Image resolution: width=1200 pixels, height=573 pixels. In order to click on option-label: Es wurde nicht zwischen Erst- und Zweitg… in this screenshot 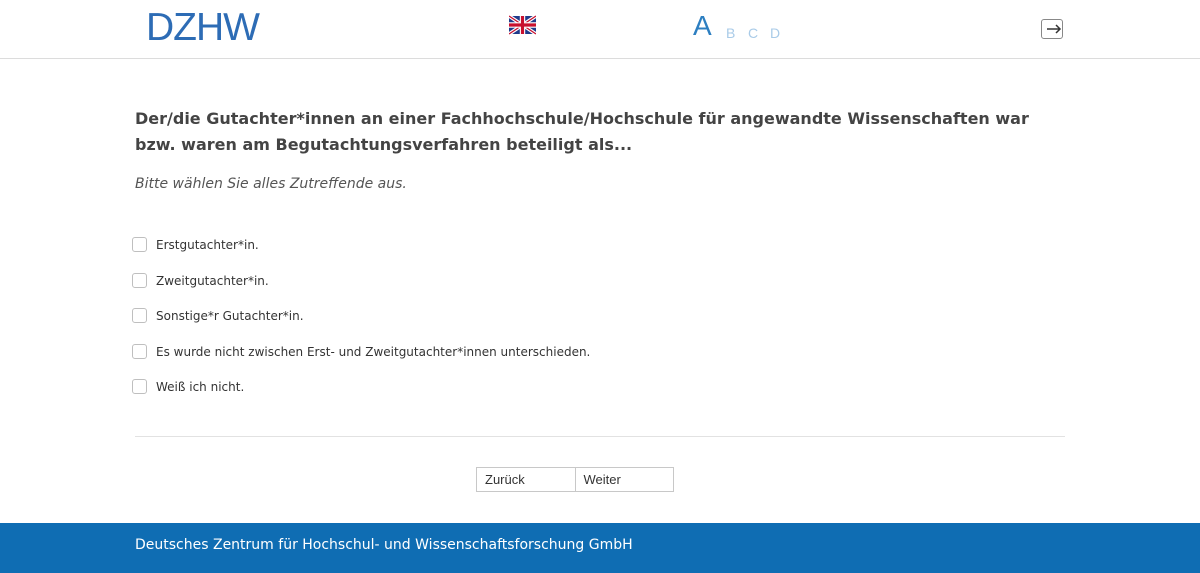, I will do `click(373, 351)`.